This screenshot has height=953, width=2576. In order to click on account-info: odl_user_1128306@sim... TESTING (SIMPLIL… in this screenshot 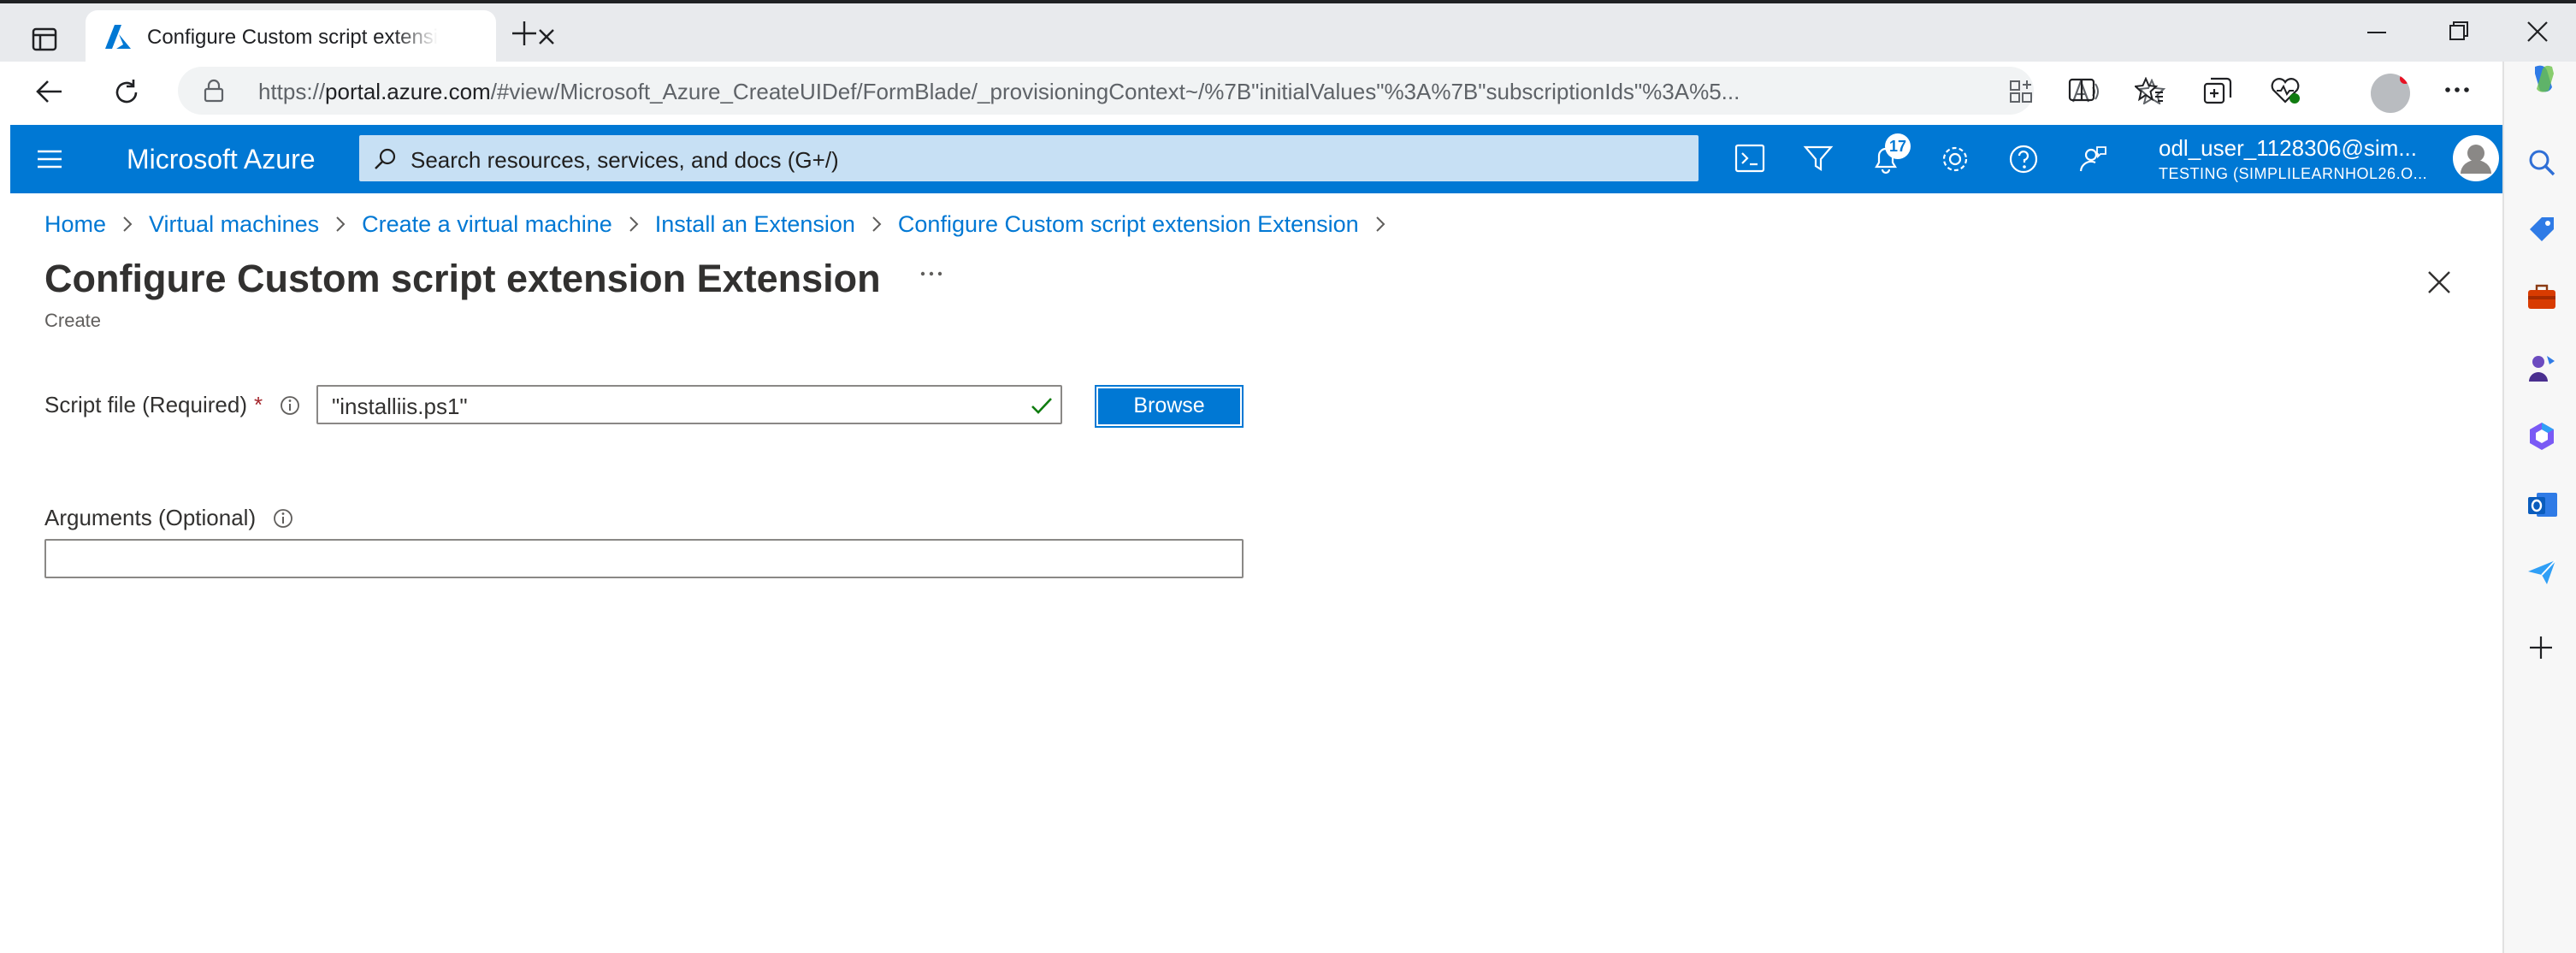, I will do `click(2304, 159)`.